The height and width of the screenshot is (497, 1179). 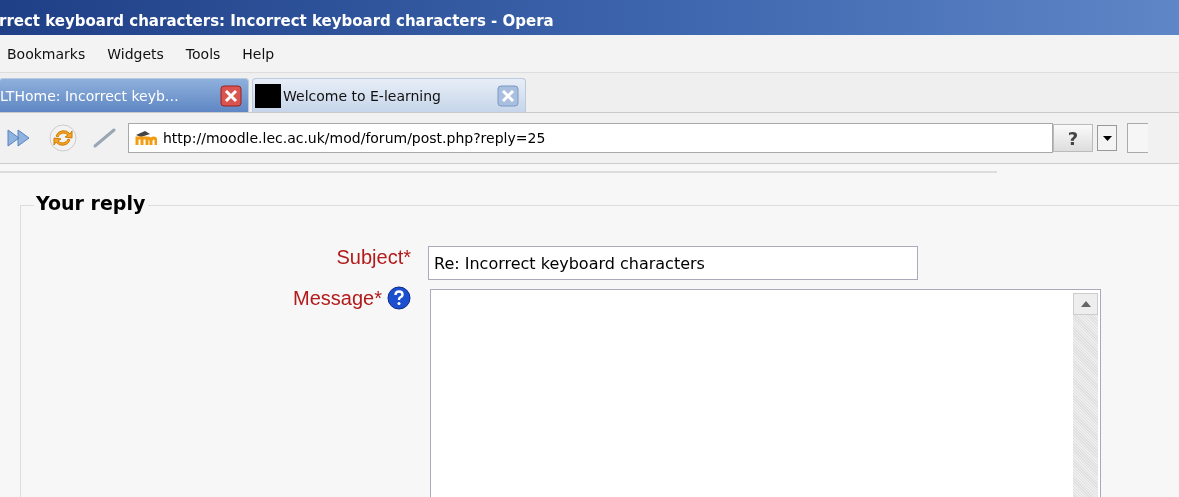 What do you see at coordinates (399, 298) in the screenshot?
I see `help-icon` at bounding box center [399, 298].